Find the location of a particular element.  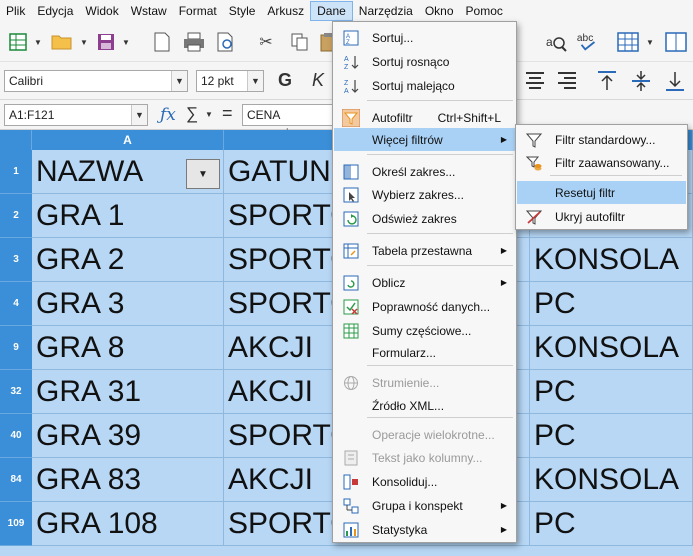

new-spreadsheet-icon is located at coordinates (18, 42).